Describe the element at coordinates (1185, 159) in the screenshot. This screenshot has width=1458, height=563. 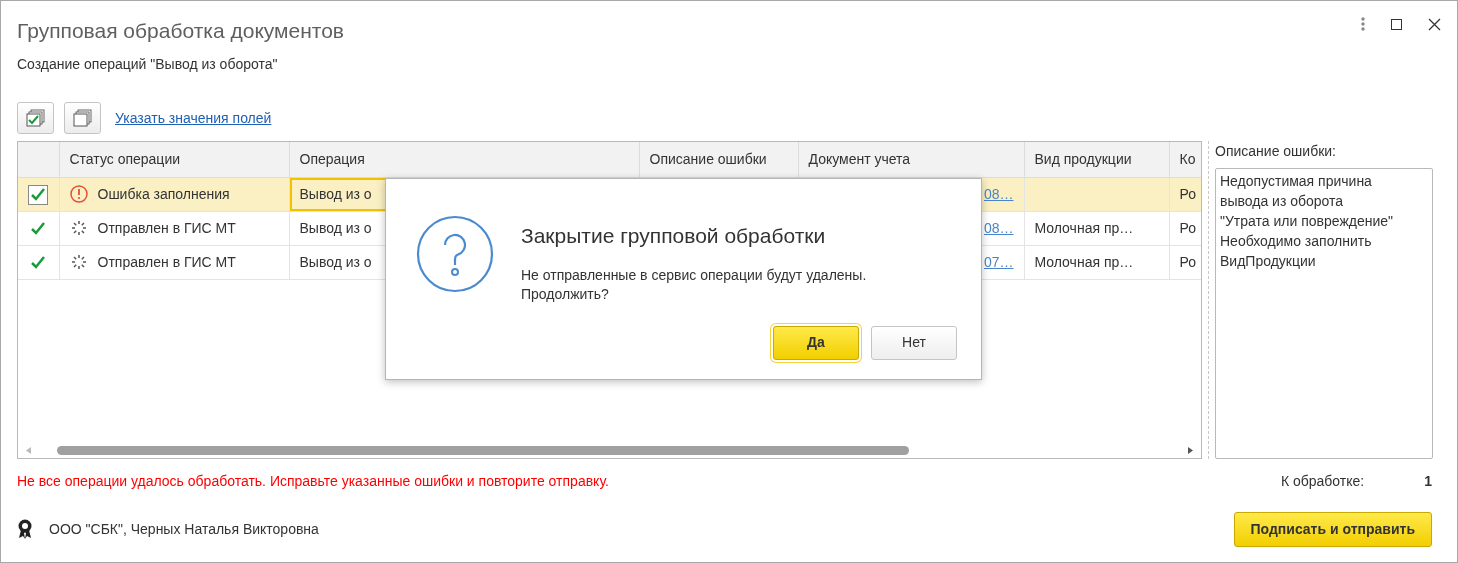
I see `column-header: Ко` at that location.